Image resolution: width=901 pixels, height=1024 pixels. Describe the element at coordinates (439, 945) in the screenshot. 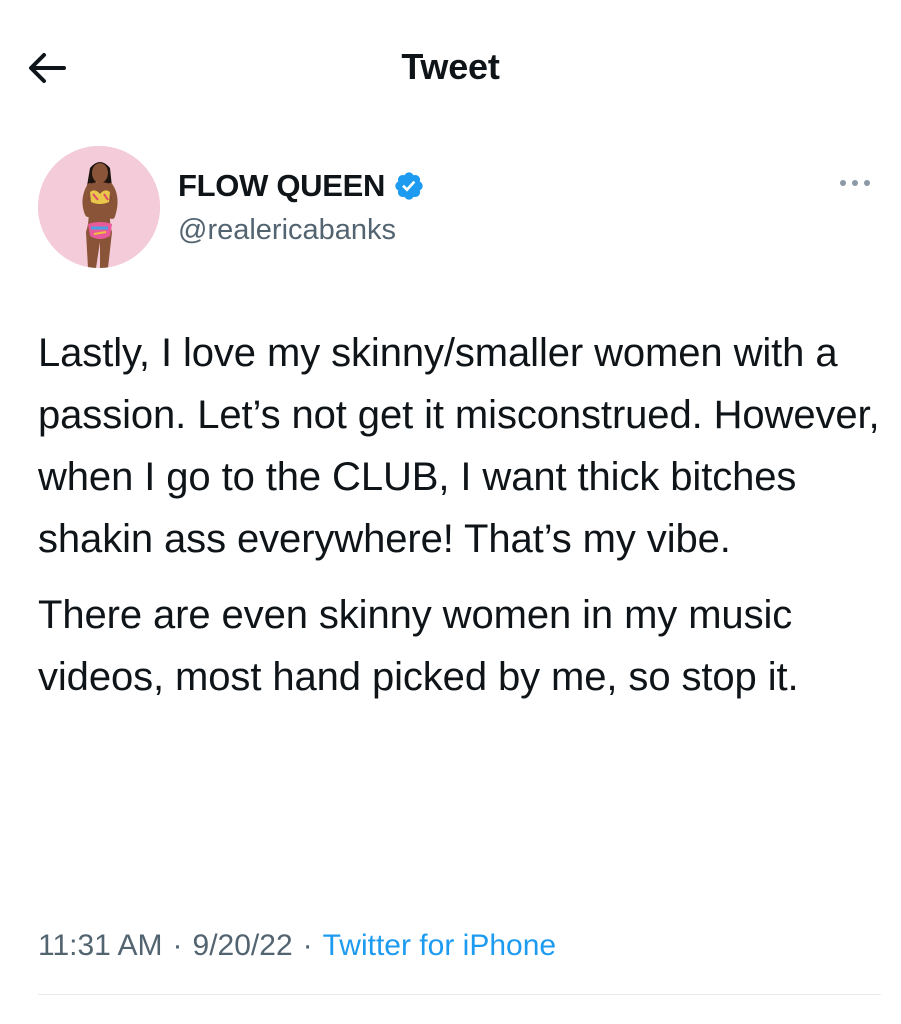

I see `tweet-source-link: Twitter for iPhone` at that location.